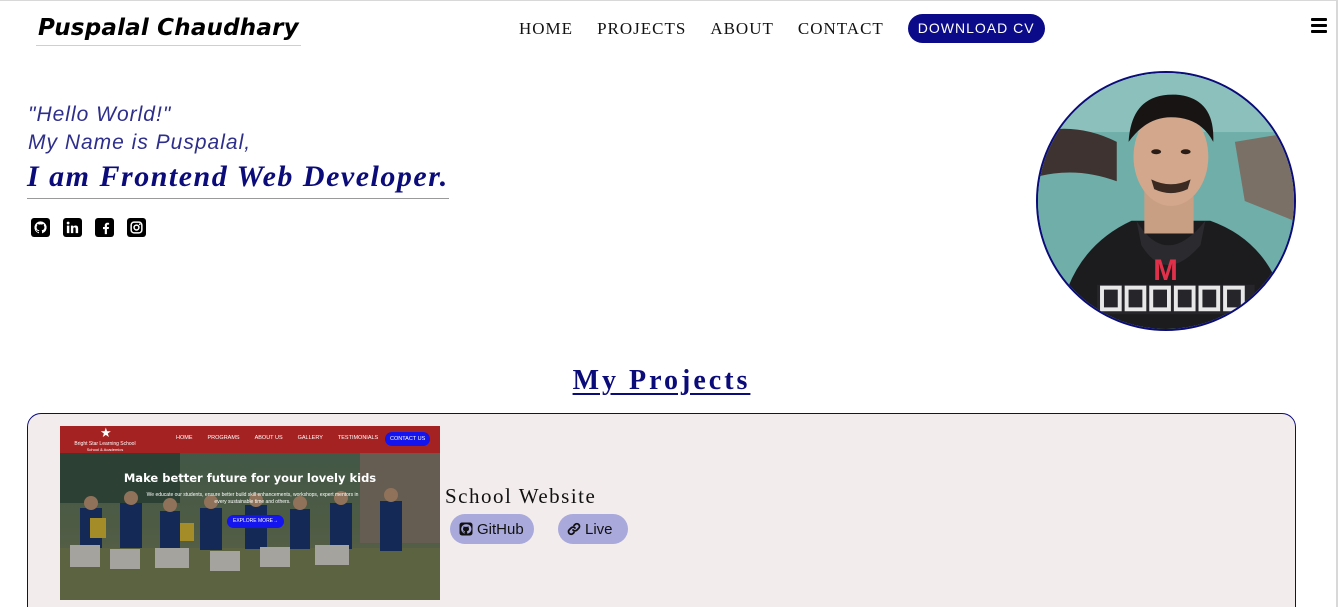 The width and height of the screenshot is (1338, 607). Describe the element at coordinates (1165, 270) in the screenshot. I see `avatar-shirt-letter: M` at that location.